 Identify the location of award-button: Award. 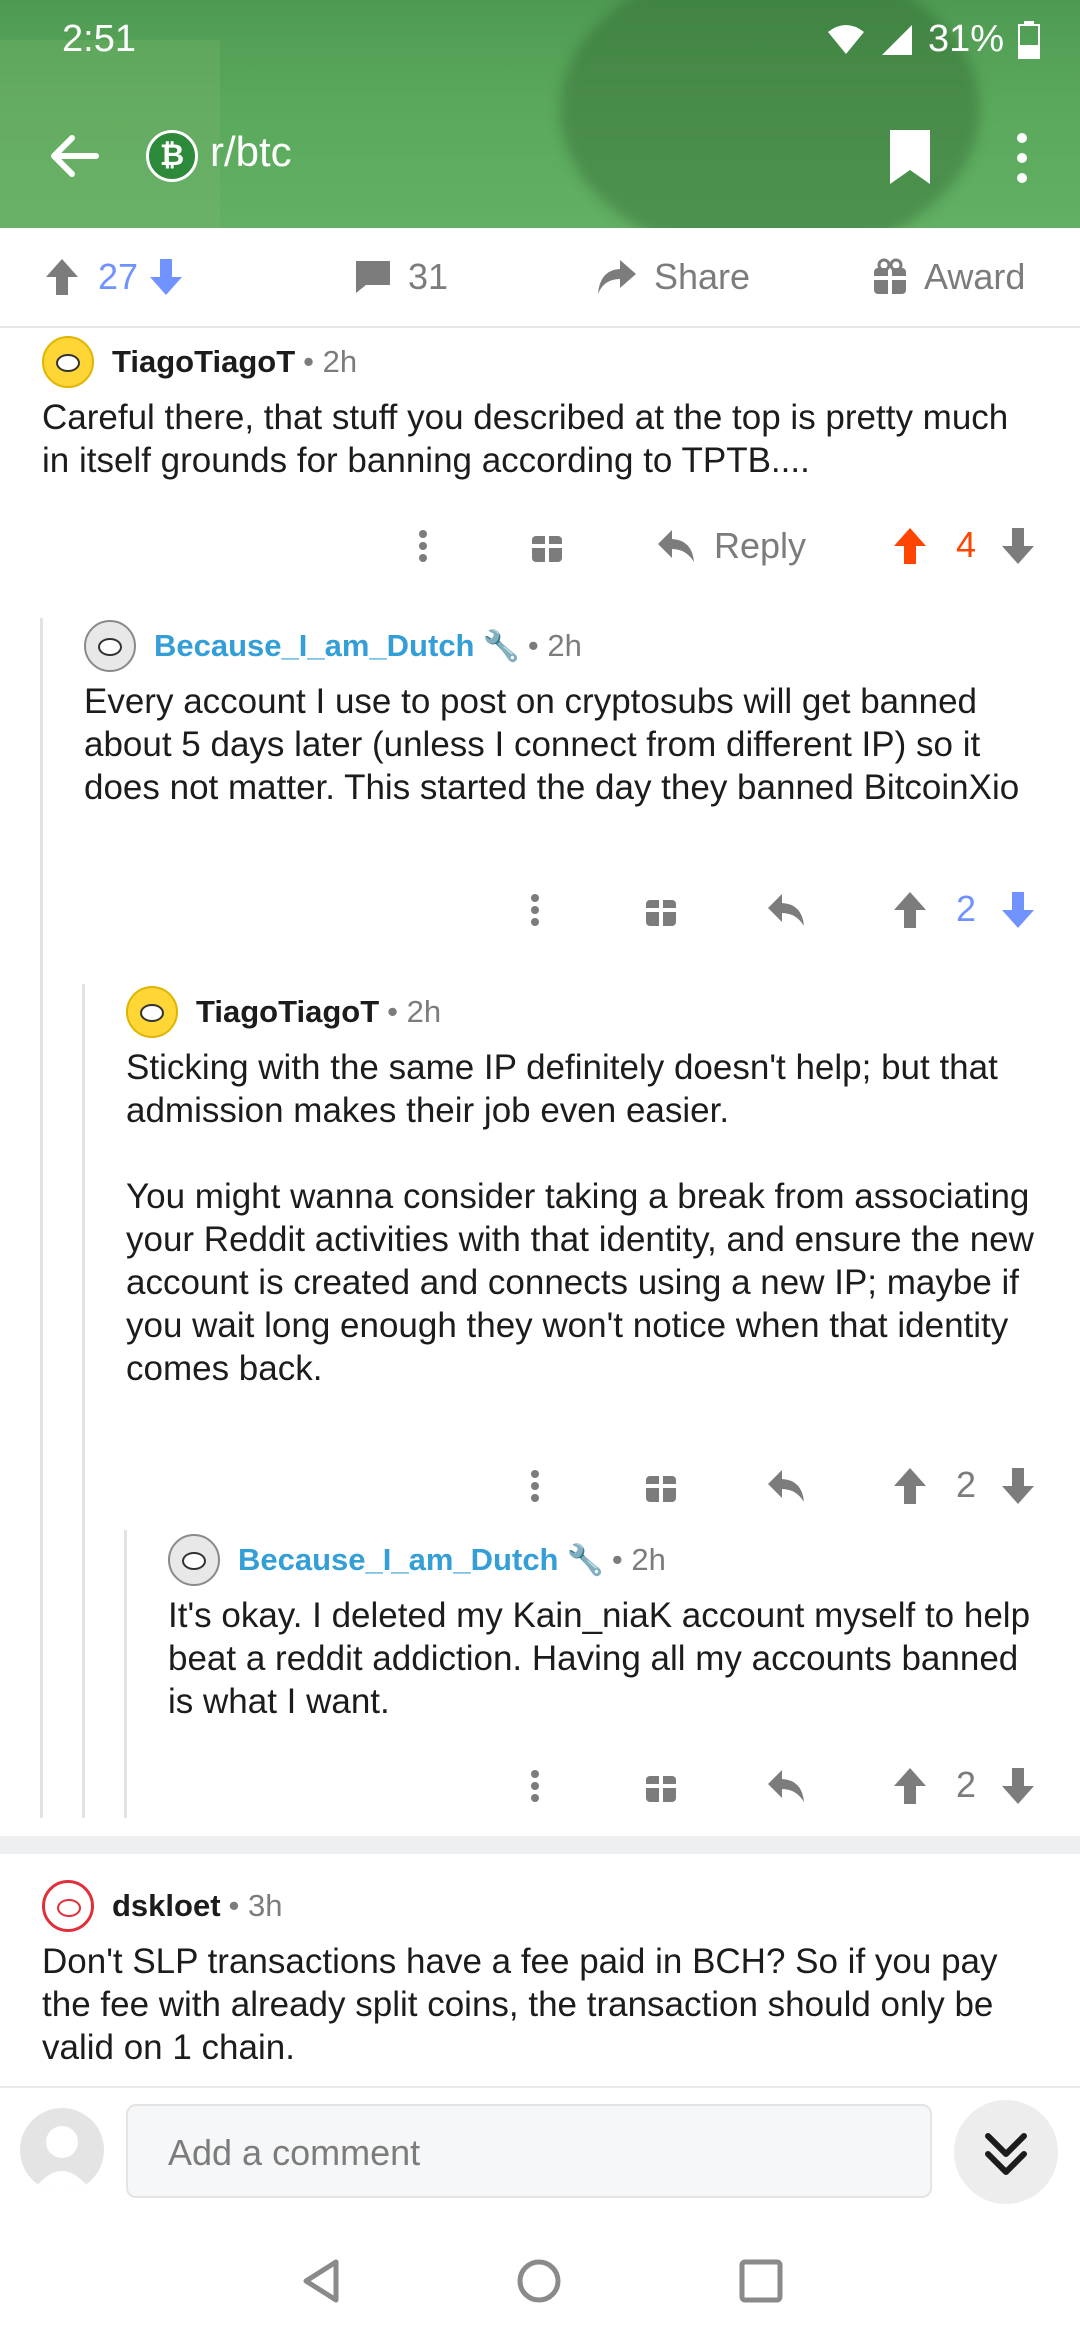
(948, 277).